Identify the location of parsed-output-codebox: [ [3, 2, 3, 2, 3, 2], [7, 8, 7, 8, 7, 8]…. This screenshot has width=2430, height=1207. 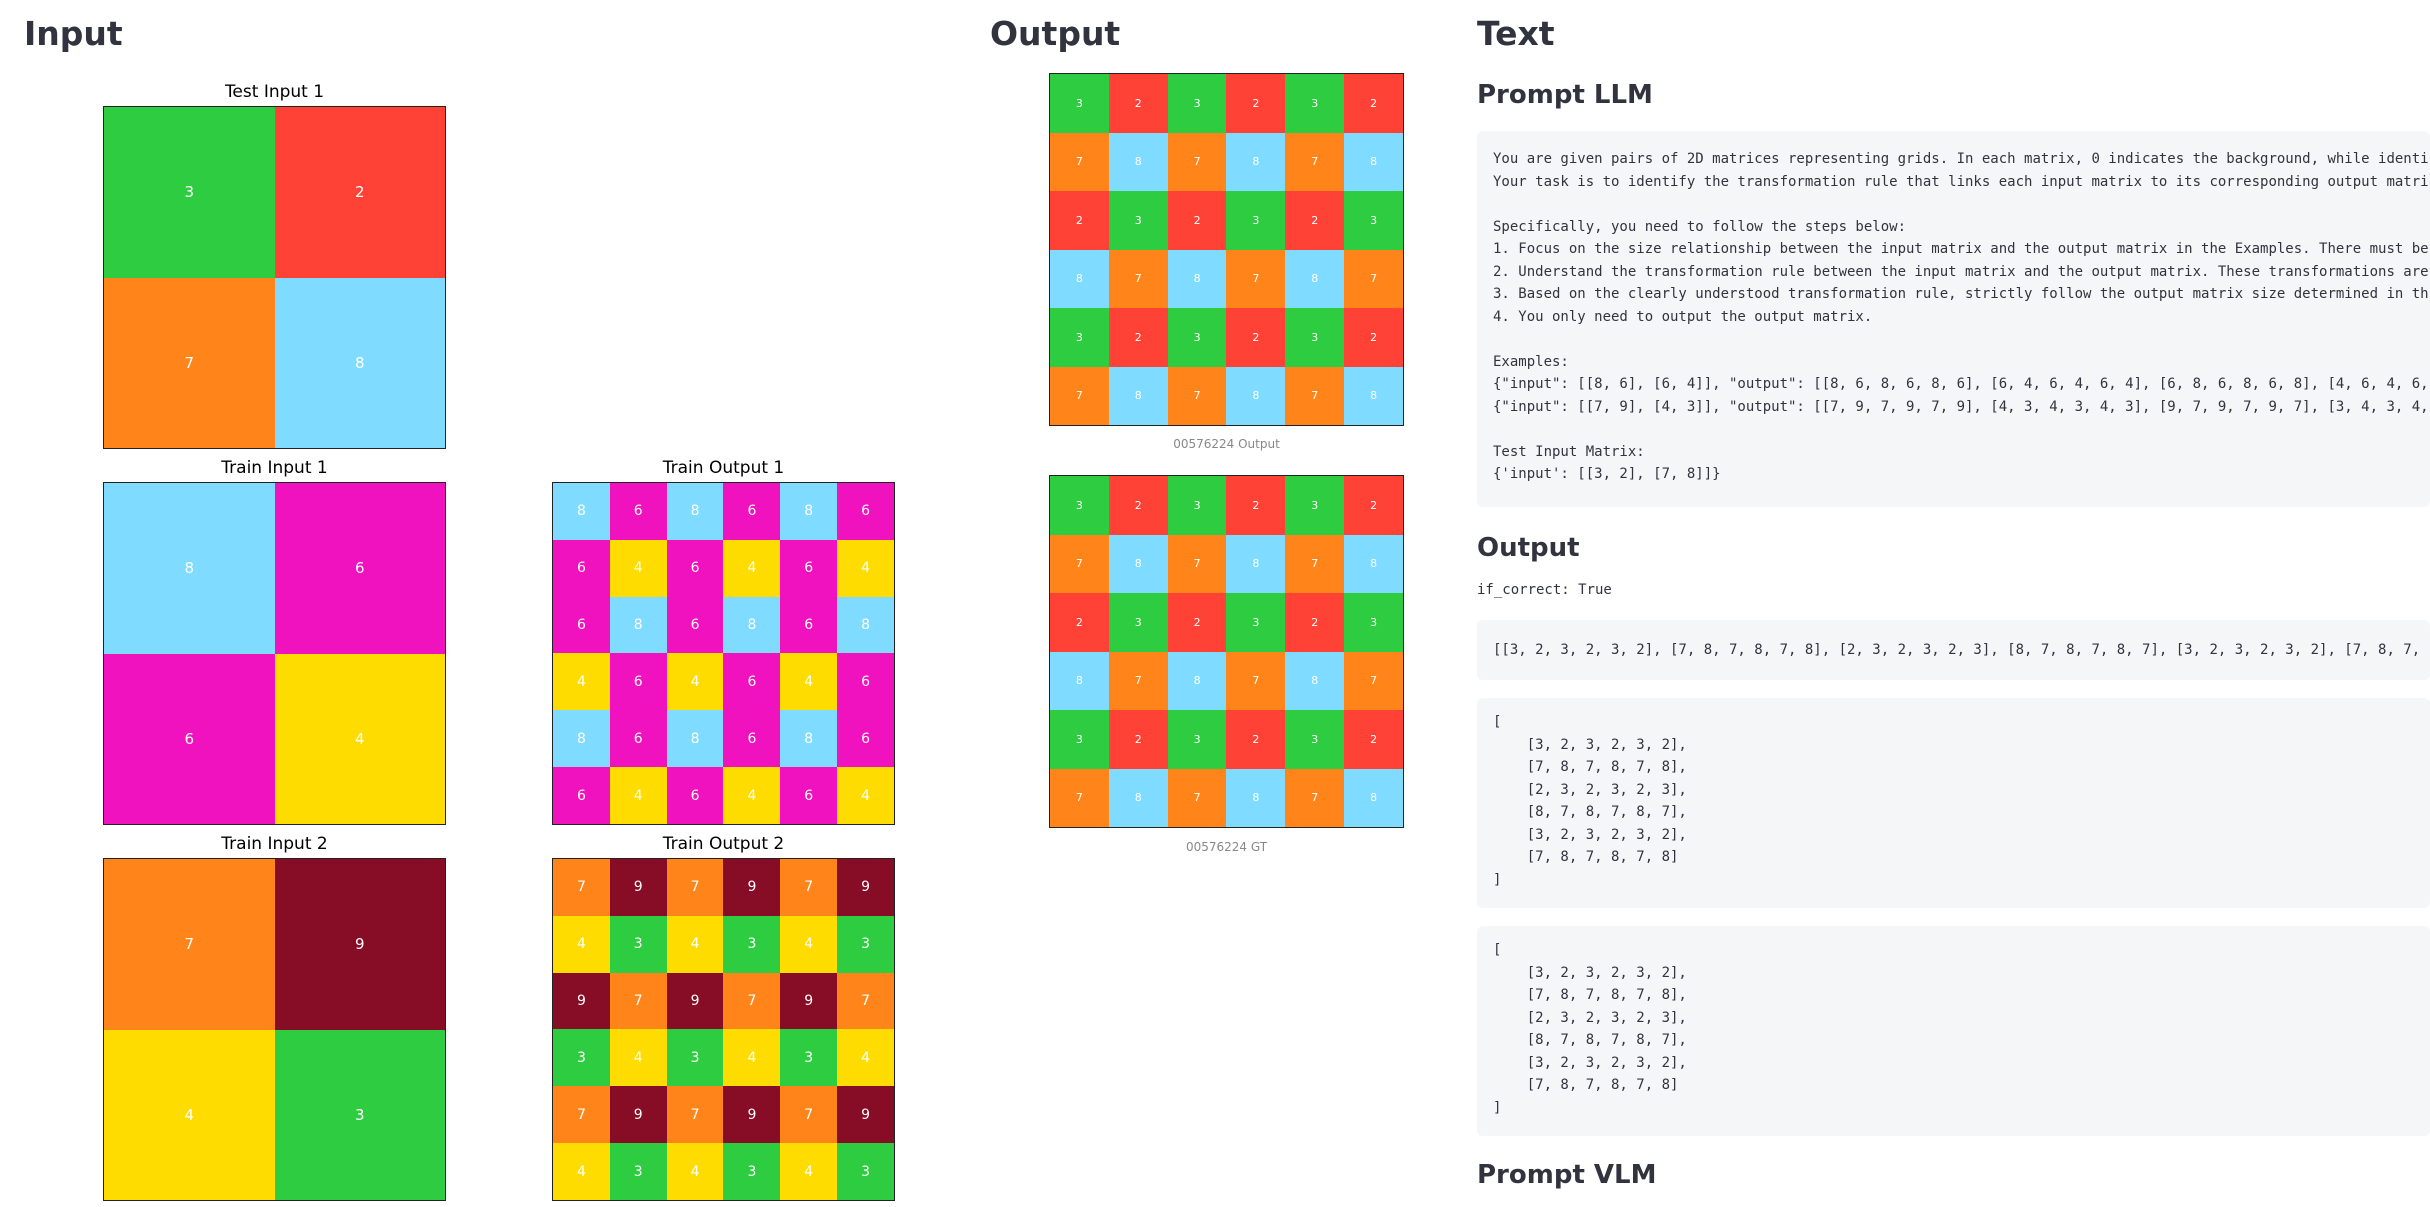
(1953, 803).